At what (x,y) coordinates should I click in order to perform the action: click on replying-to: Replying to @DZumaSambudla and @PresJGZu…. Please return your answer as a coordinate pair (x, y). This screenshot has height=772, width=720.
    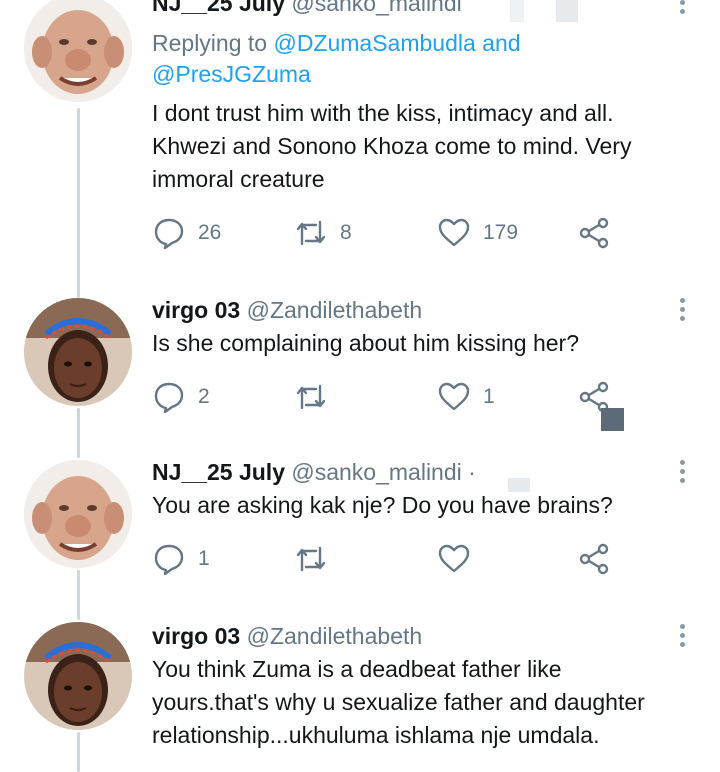
    Looking at the image, I should click on (336, 58).